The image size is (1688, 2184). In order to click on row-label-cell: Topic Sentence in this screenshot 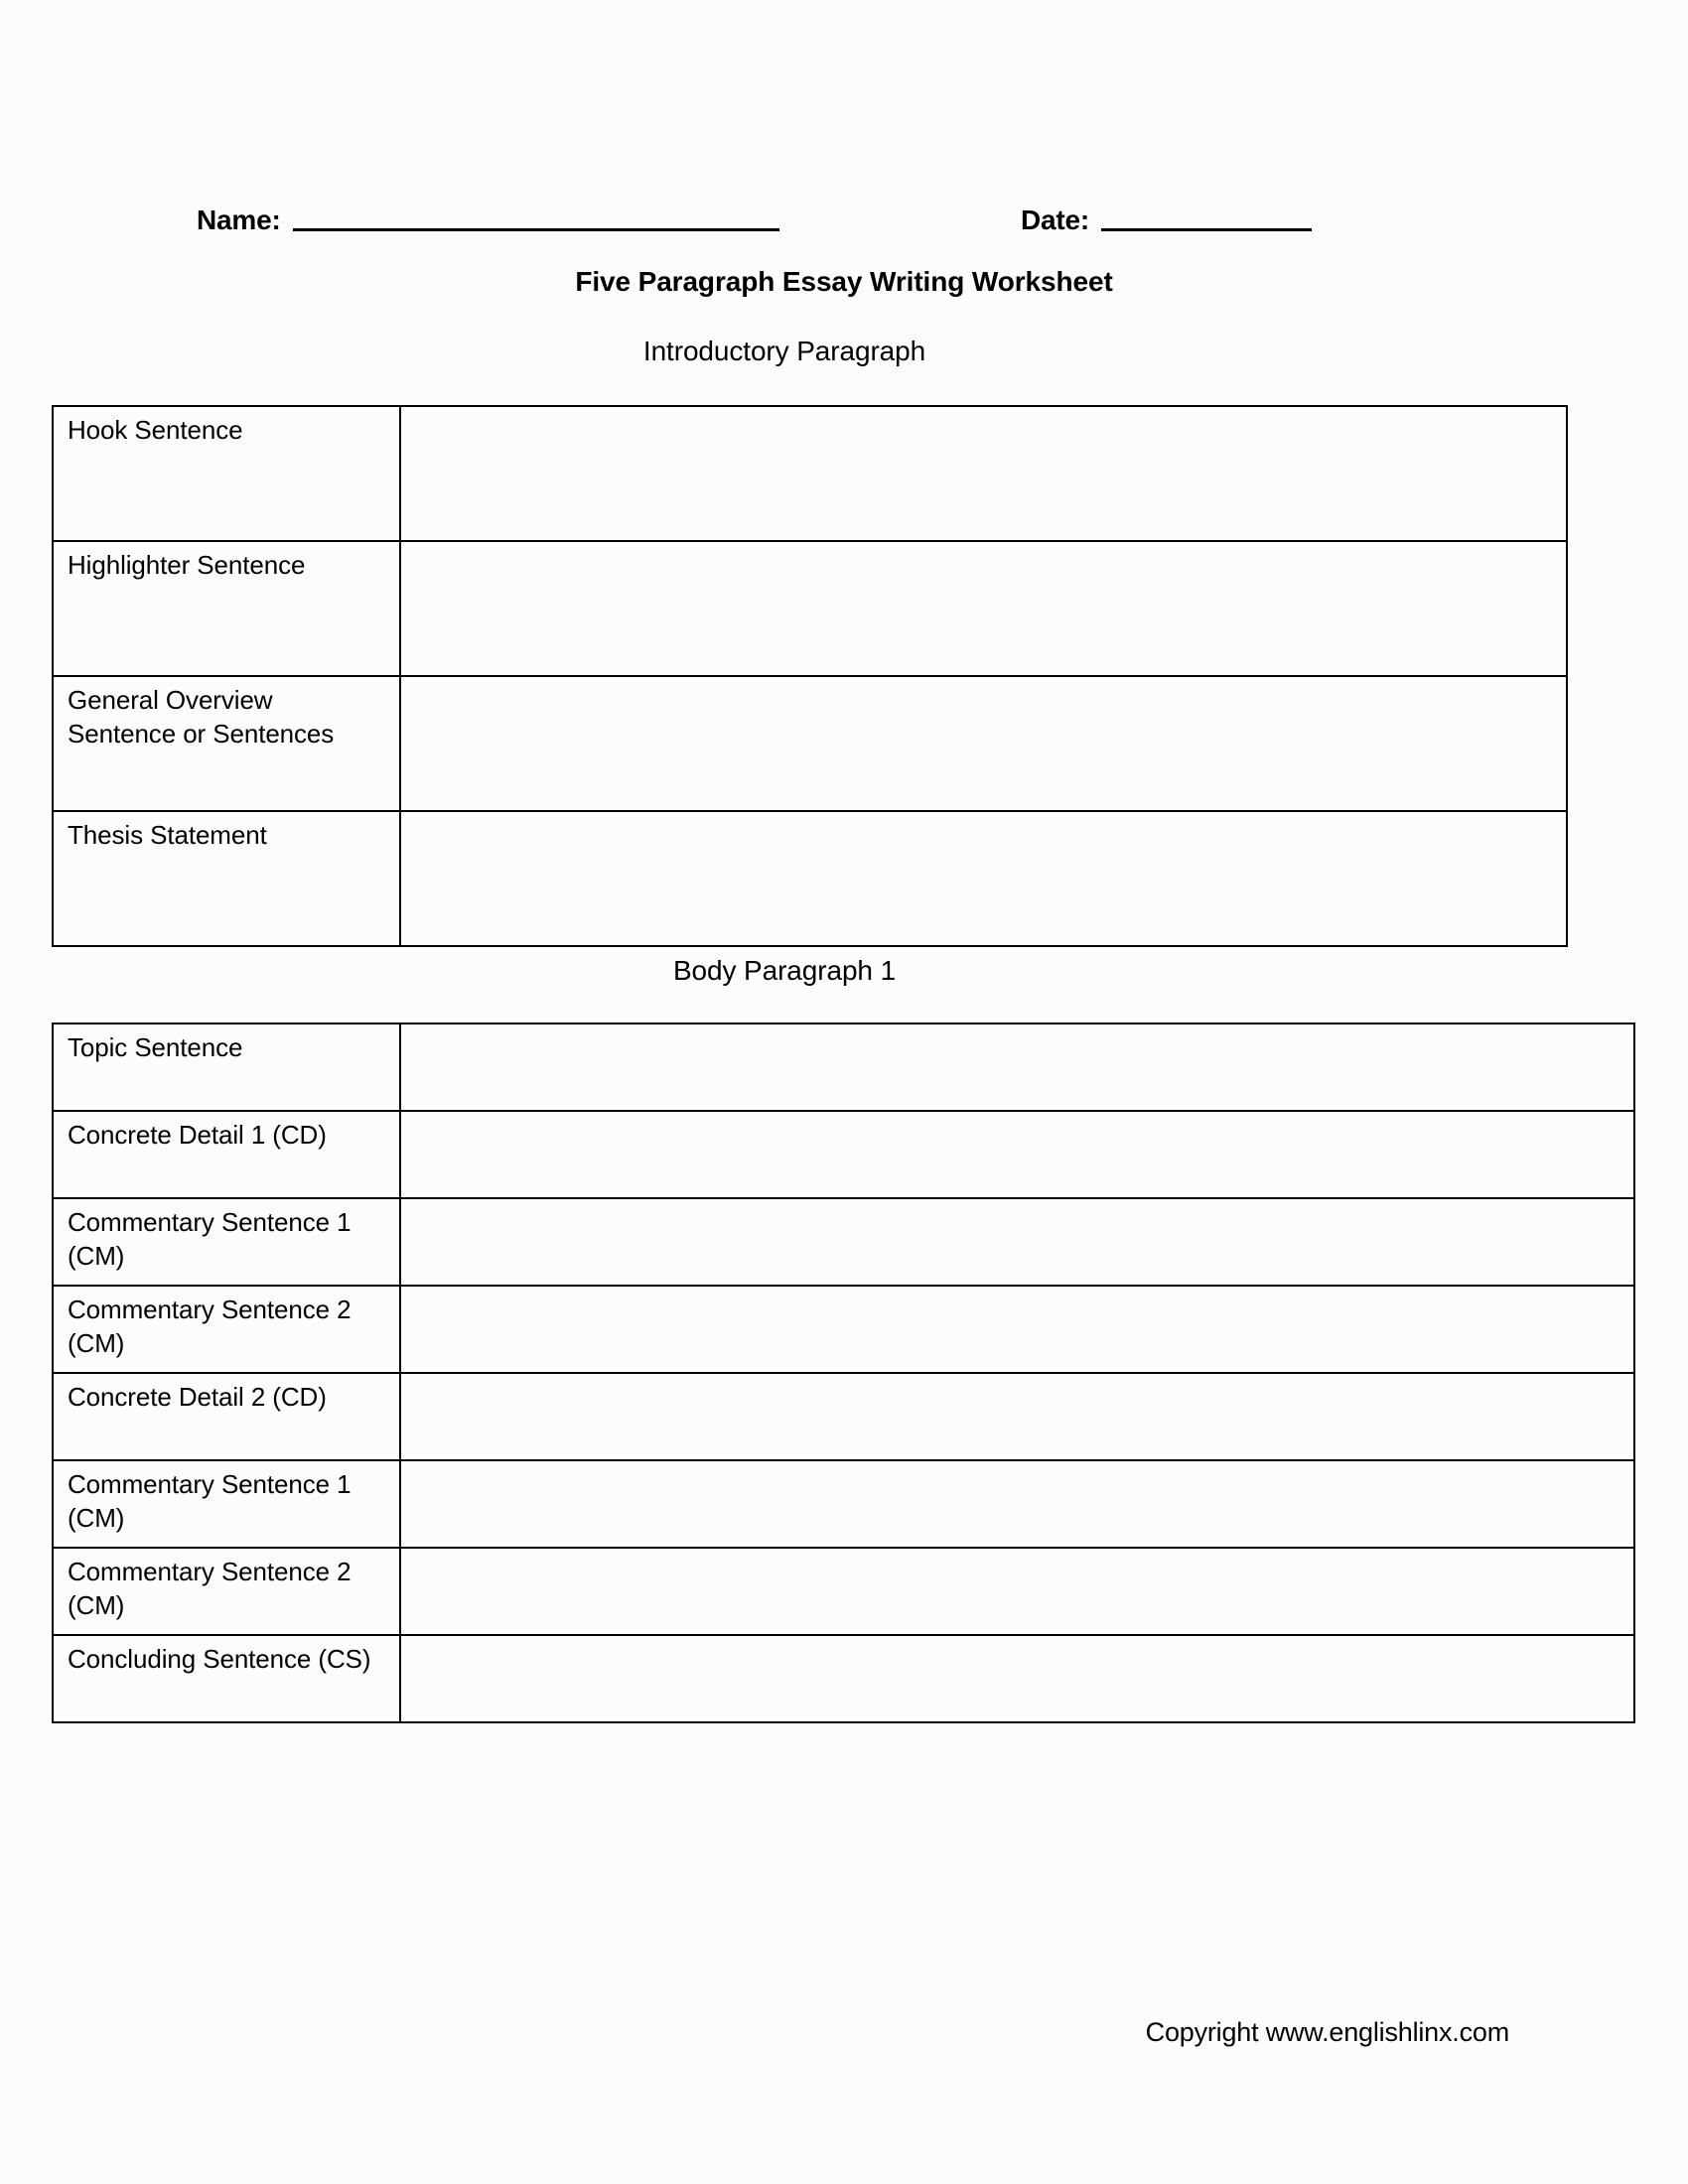, I will do `click(226, 1067)`.